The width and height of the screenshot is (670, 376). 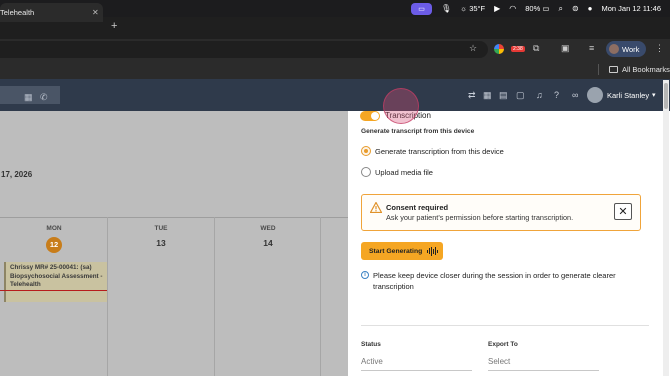 I want to click on day-number-today: 12, so click(x=54, y=245).